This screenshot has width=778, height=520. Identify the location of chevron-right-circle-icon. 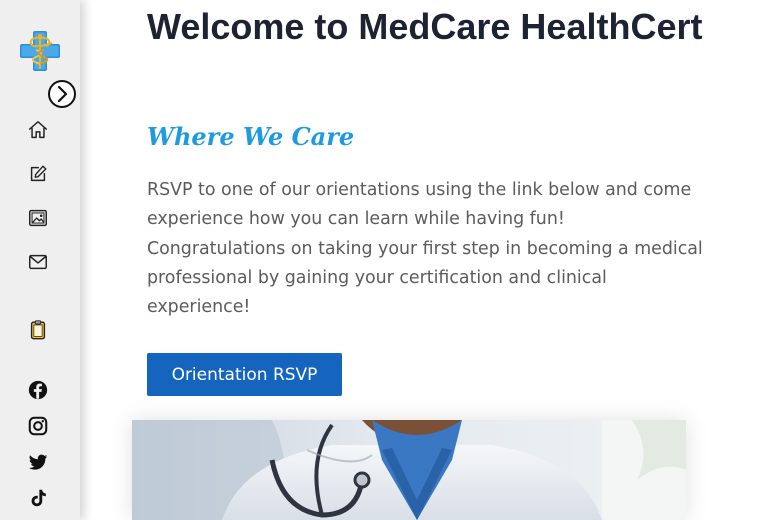
(62, 94).